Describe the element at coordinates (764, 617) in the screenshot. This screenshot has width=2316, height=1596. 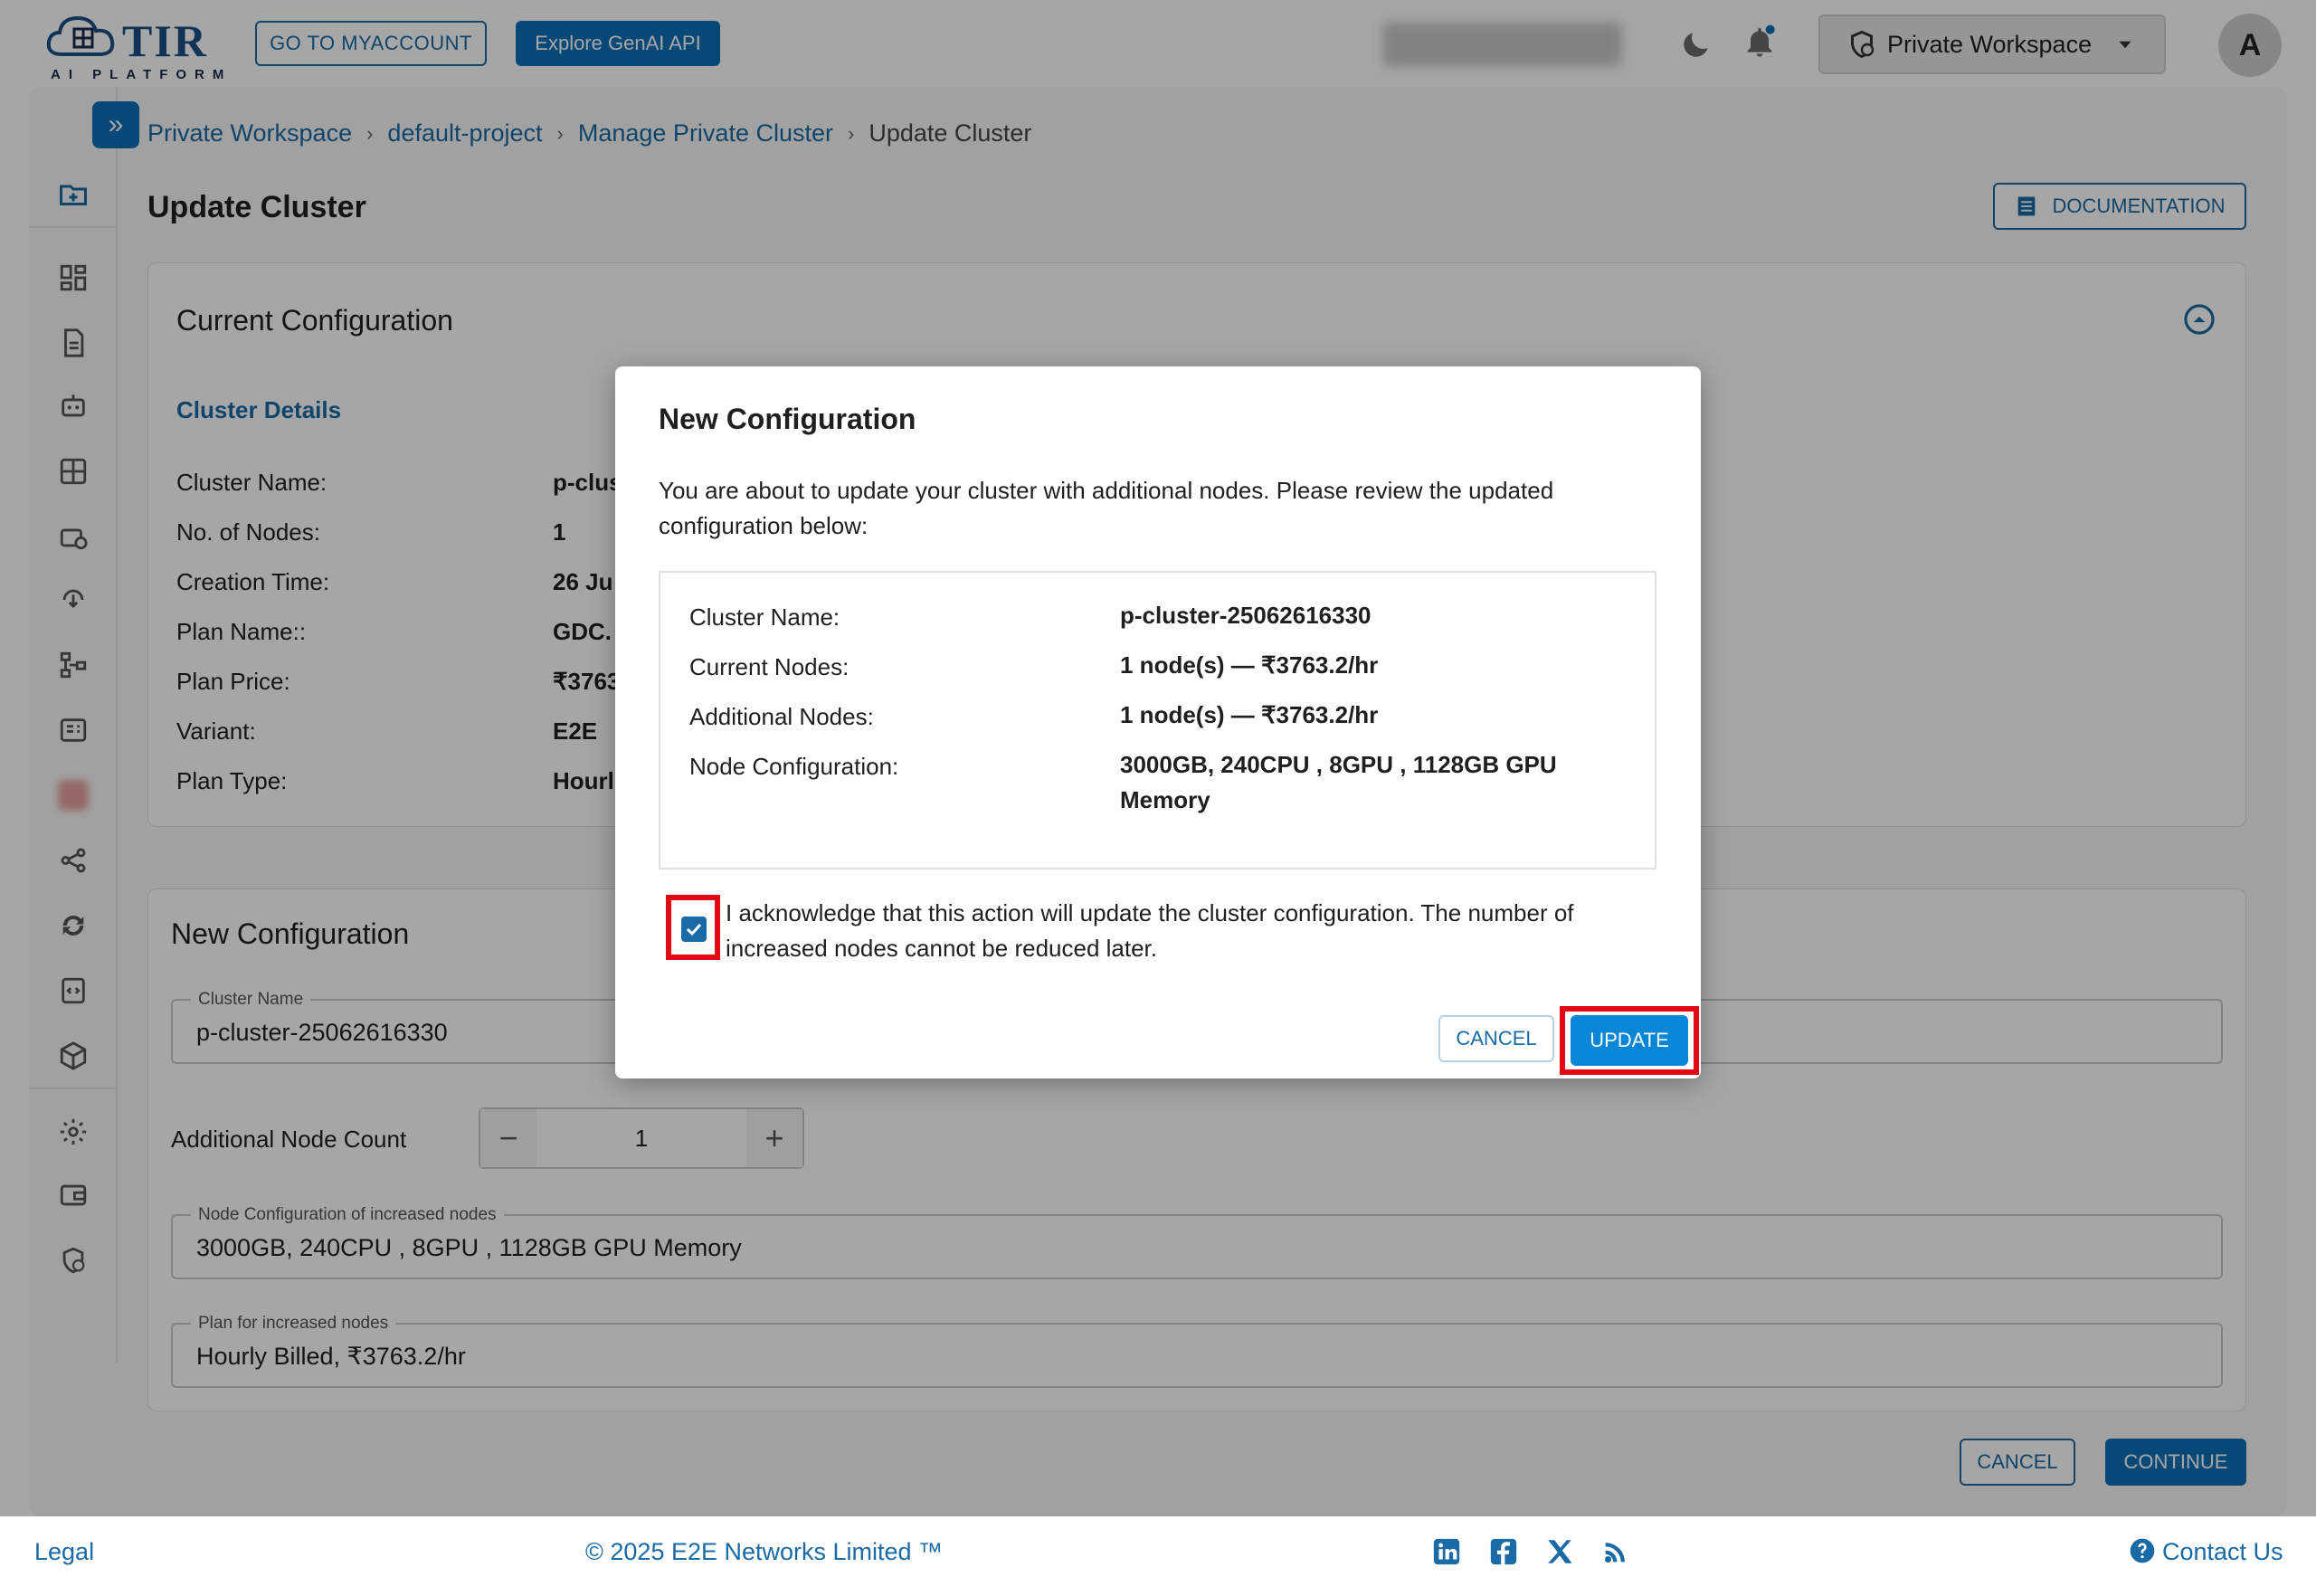
I see `summary-cluster-name-label: Cluster Name:` at that location.